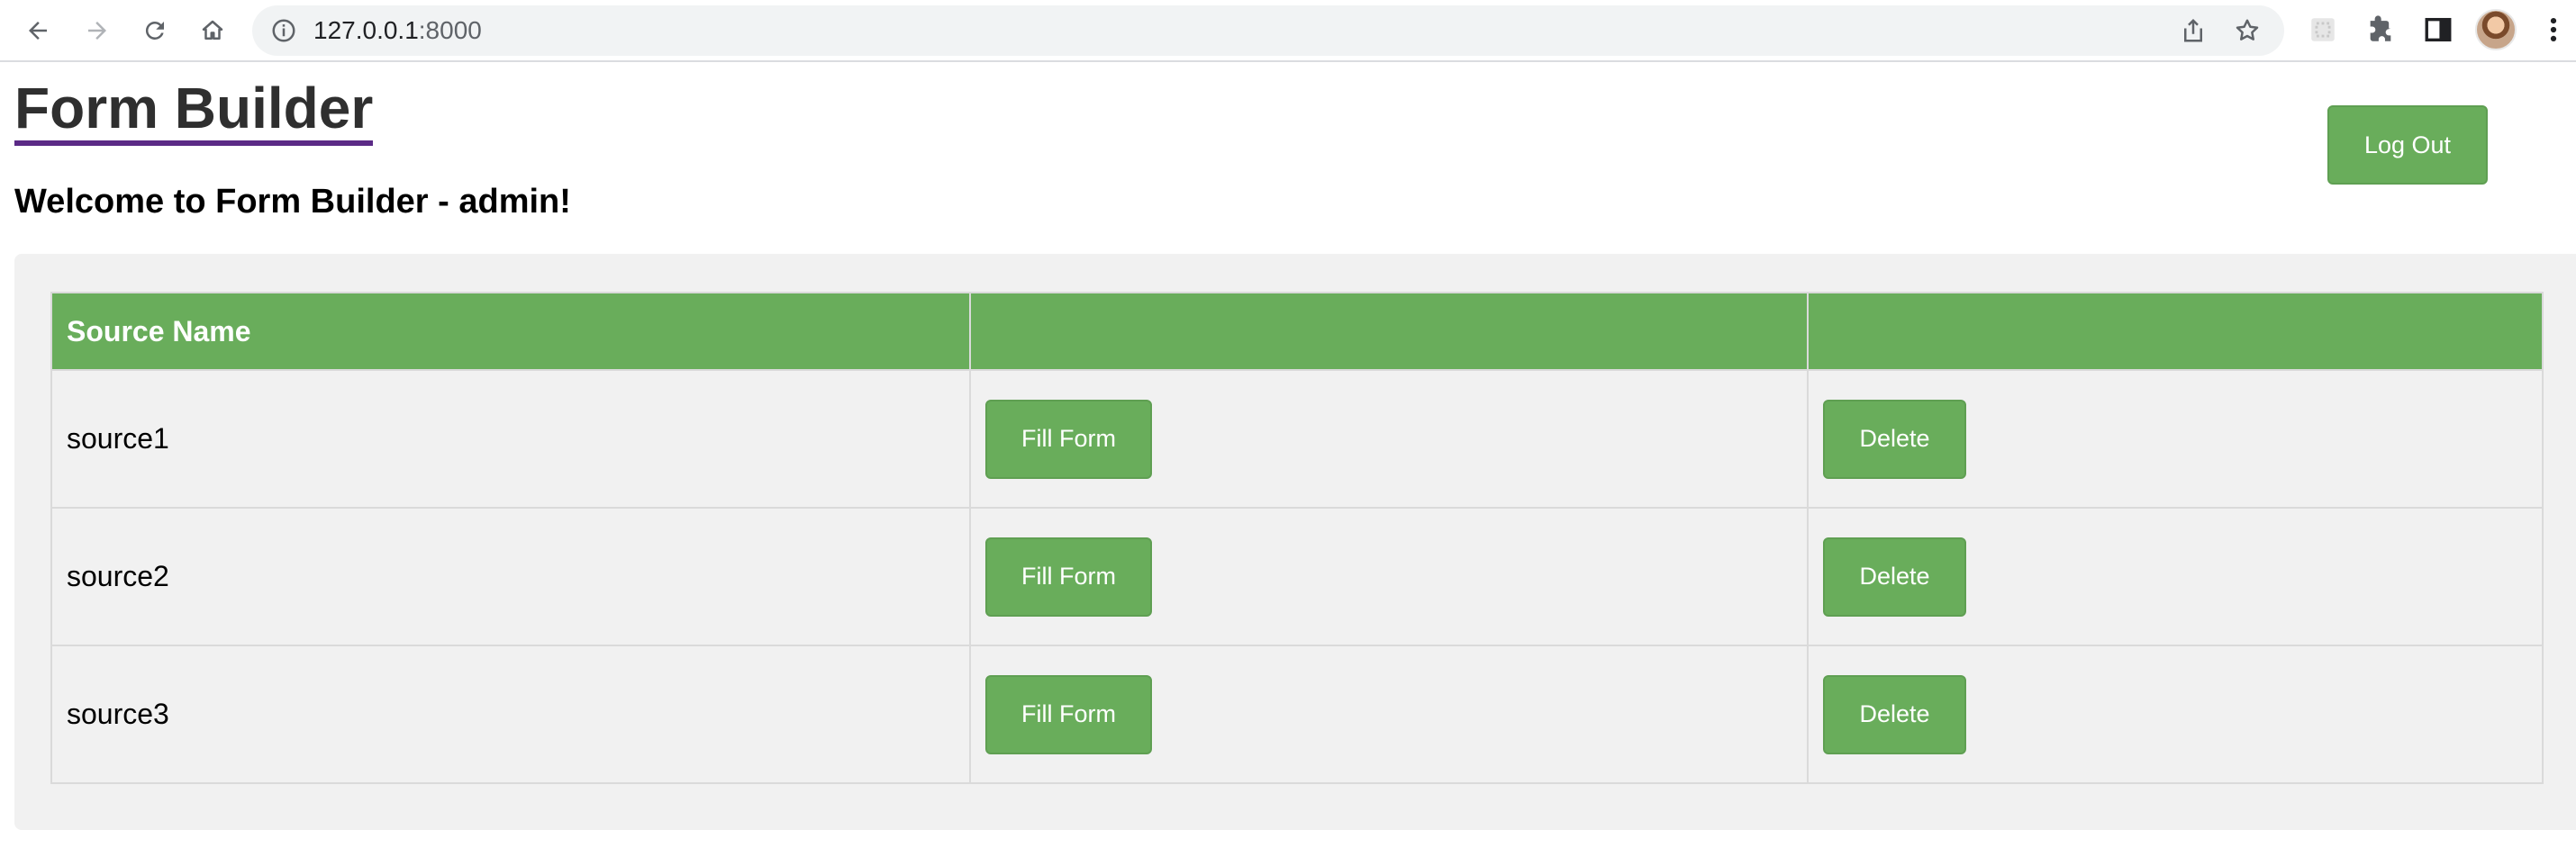  I want to click on profile-avatar, so click(2496, 30).